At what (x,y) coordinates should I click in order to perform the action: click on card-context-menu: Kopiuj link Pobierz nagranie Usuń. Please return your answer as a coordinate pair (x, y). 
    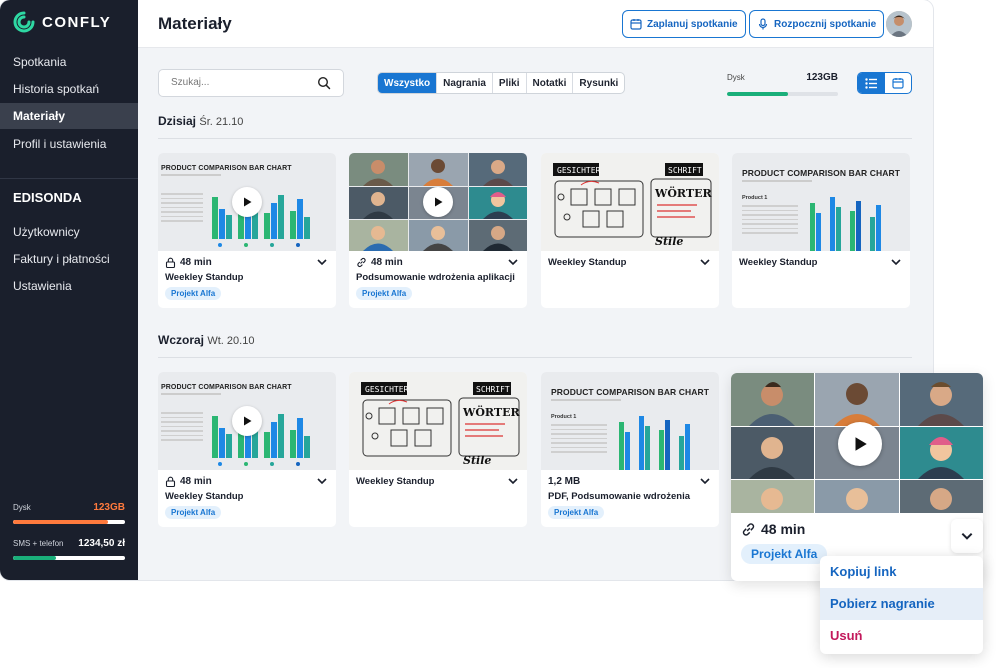
    Looking at the image, I should click on (901, 605).